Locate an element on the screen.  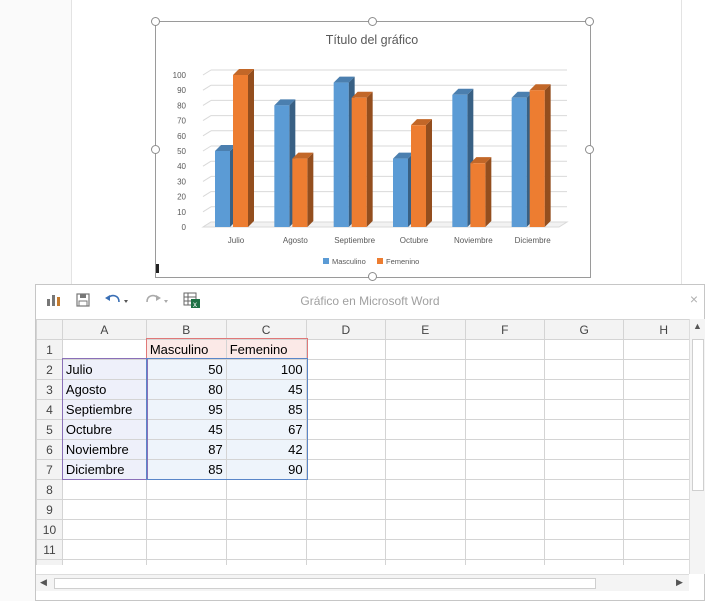
cell: Femenino is located at coordinates (266, 349).